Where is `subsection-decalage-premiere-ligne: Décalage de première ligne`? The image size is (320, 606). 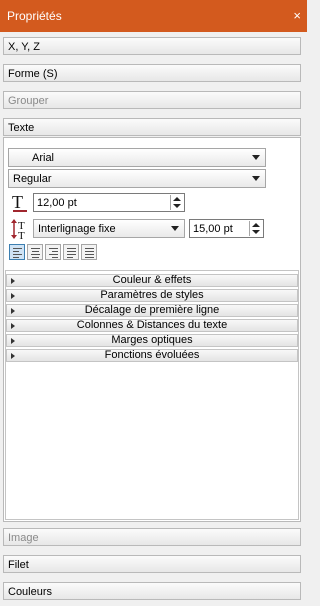
subsection-decalage-premiere-ligne: Décalage de première ligne is located at coordinates (152, 310).